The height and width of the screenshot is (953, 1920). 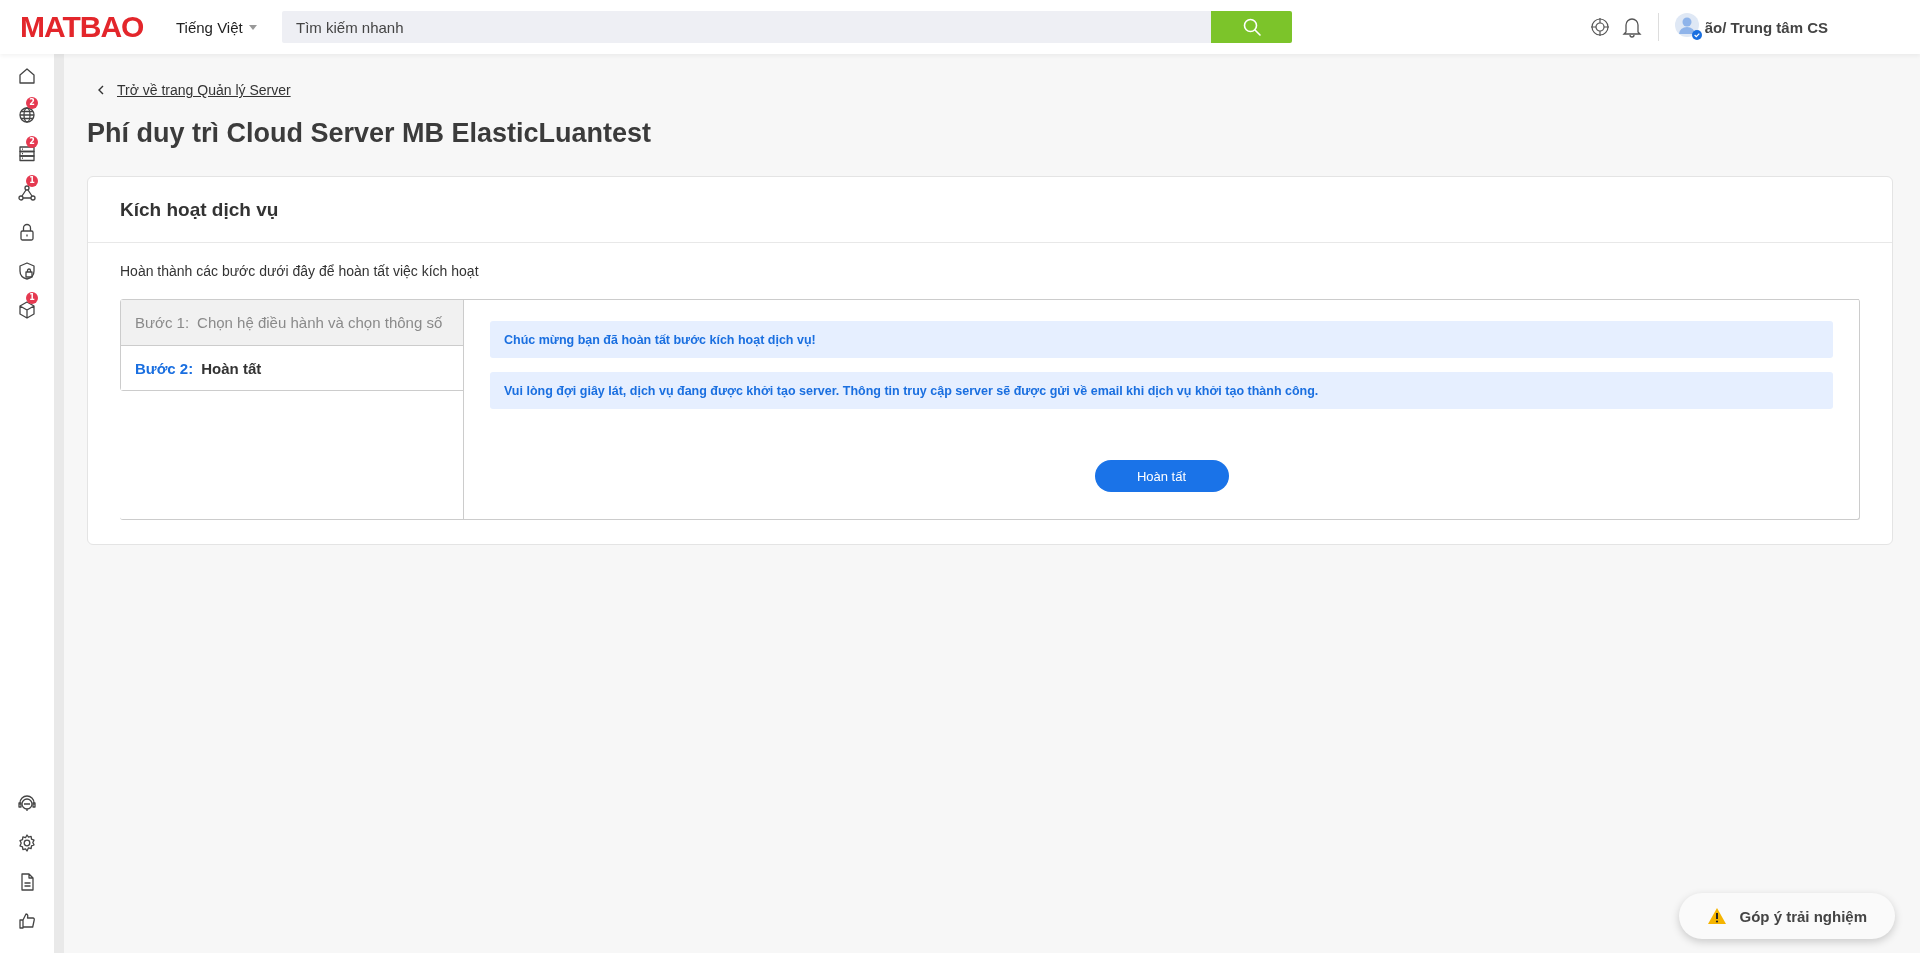 I want to click on finish-button: Hoàn tất, so click(x=1161, y=476).